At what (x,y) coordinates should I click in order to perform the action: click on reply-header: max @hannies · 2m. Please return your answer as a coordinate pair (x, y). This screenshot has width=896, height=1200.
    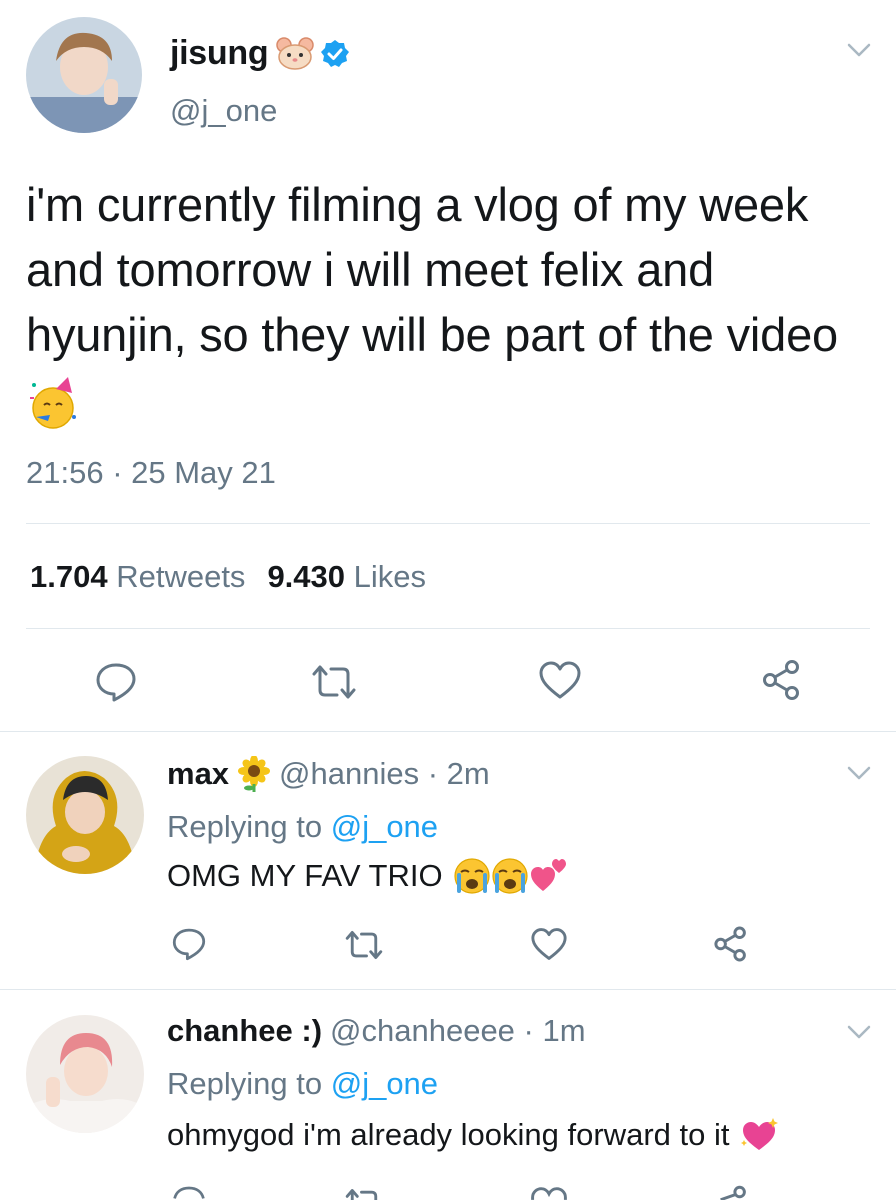
    Looking at the image, I should click on (328, 774).